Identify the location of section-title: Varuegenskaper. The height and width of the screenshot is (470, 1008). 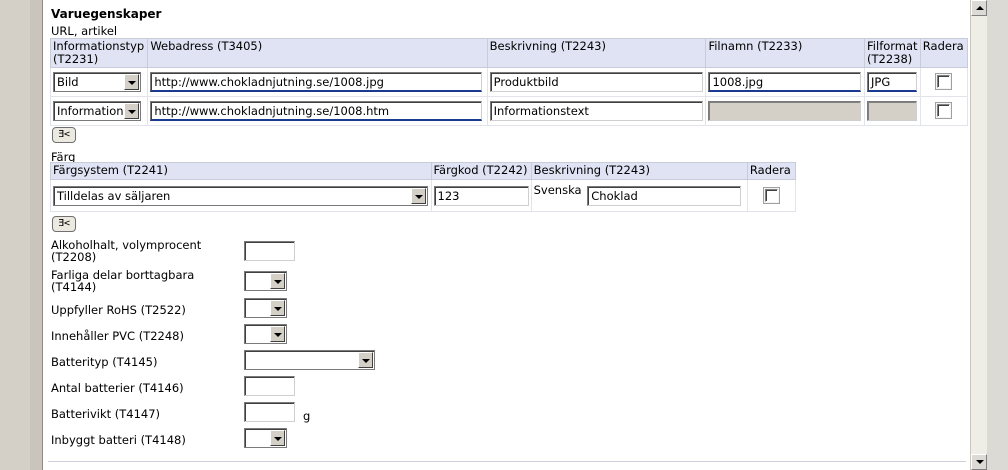
(106, 14).